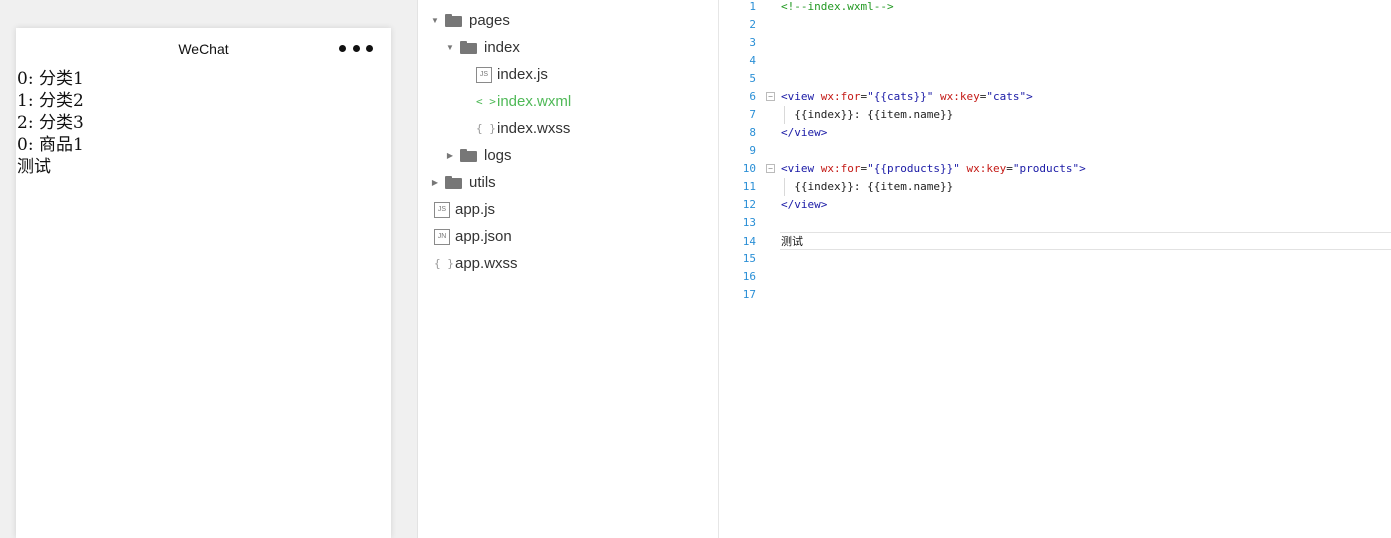 Image resolution: width=1391 pixels, height=538 pixels. Describe the element at coordinates (50, 123) in the screenshot. I see `rendered-text-line: 2: 分类3` at that location.